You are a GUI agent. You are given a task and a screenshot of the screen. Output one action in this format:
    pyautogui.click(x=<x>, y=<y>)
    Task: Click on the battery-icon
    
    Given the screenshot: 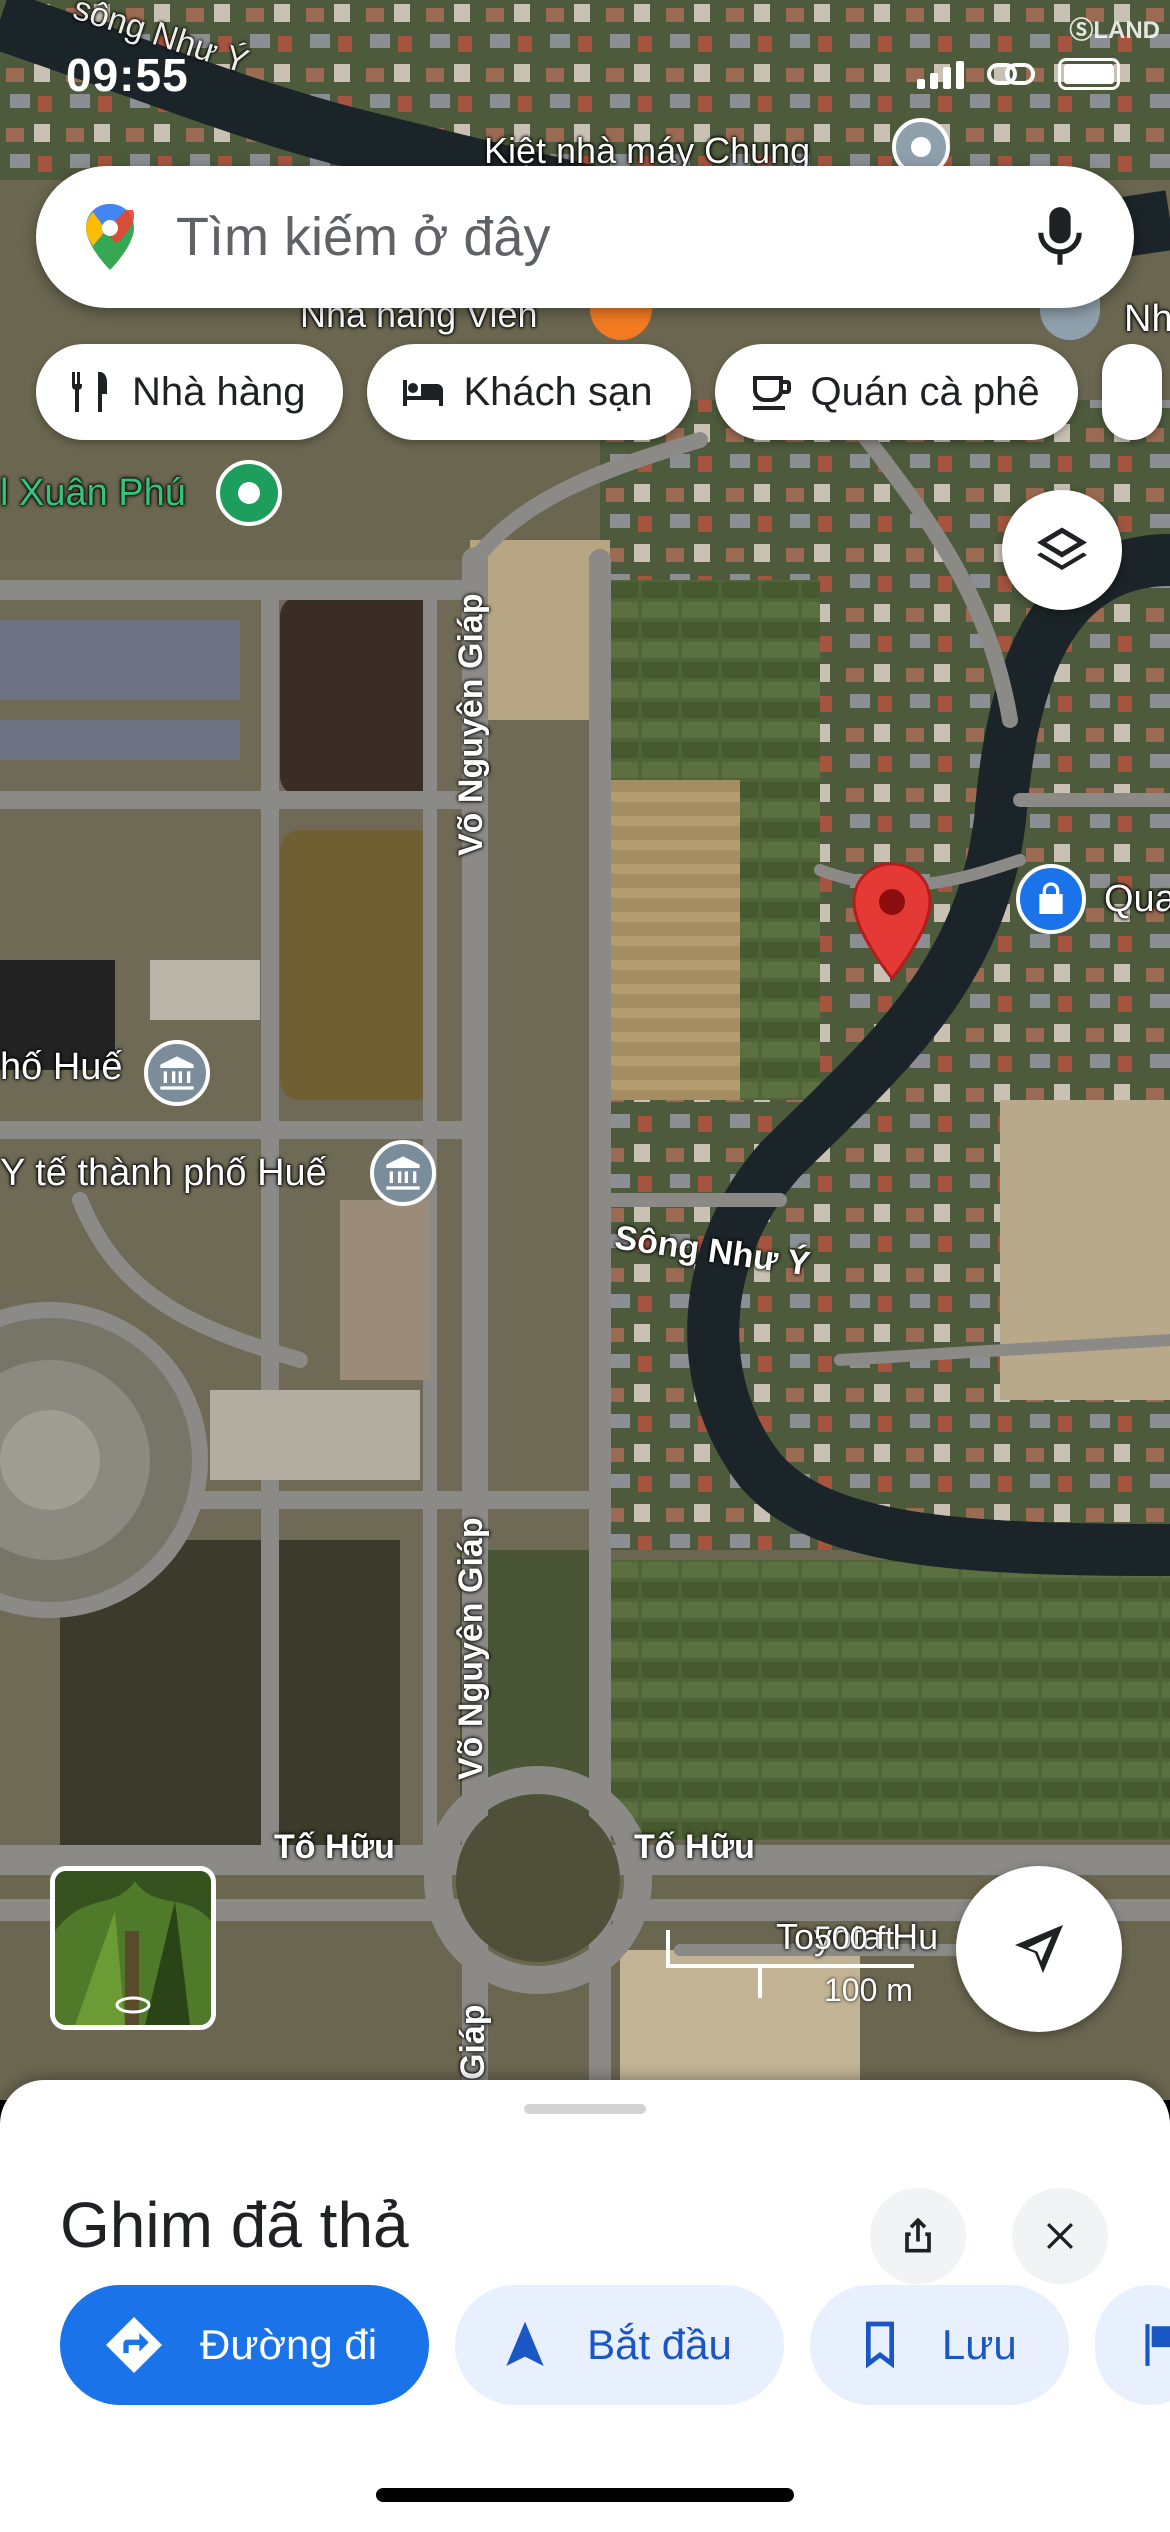 What is the action you would take?
    pyautogui.click(x=1089, y=74)
    